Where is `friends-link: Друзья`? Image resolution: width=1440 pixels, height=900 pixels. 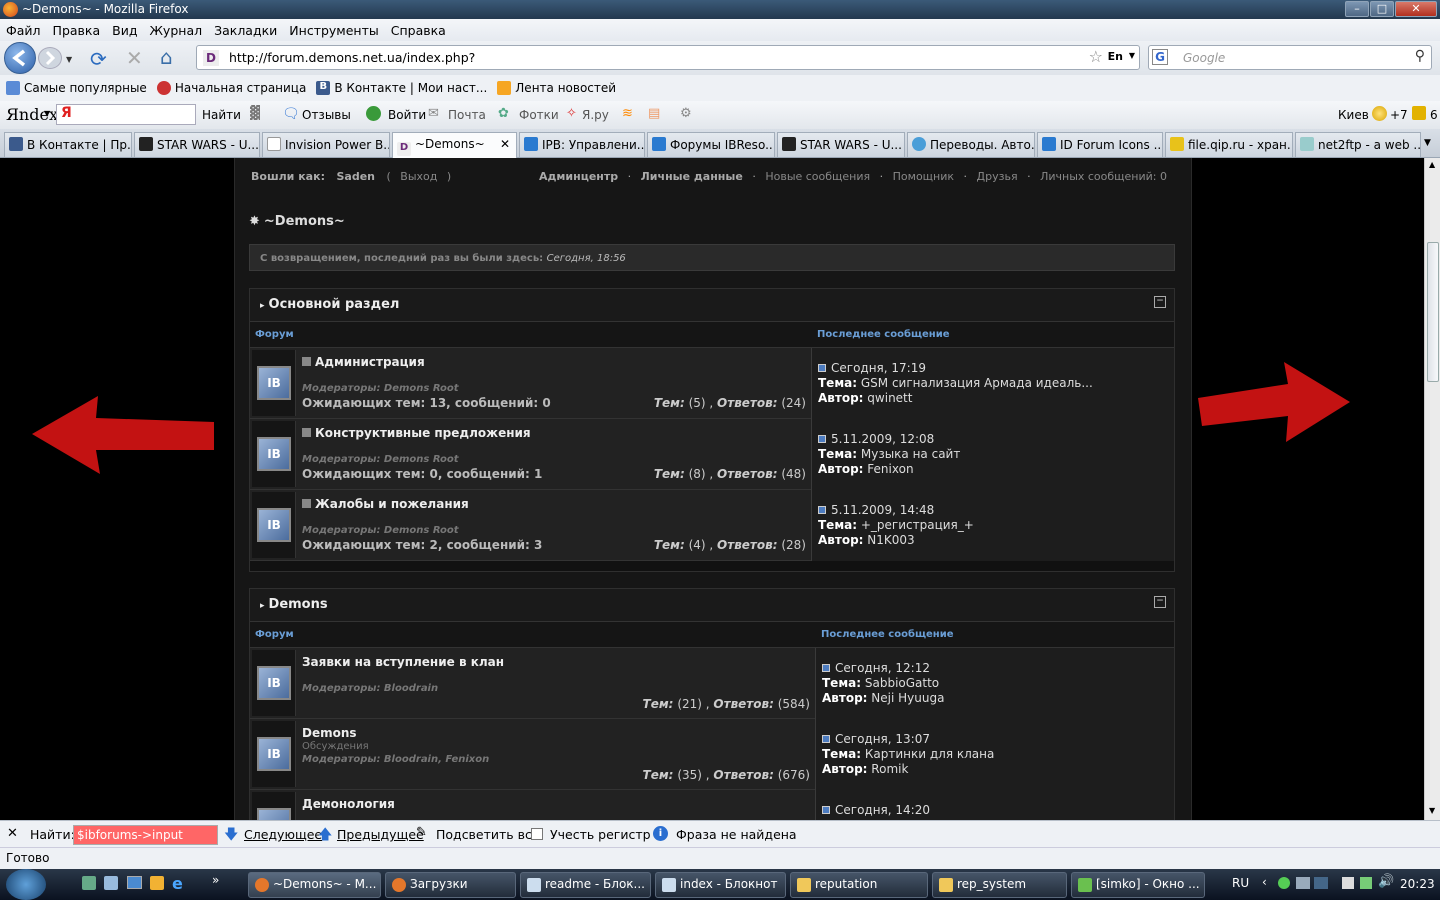
friends-link: Друзья is located at coordinates (997, 176).